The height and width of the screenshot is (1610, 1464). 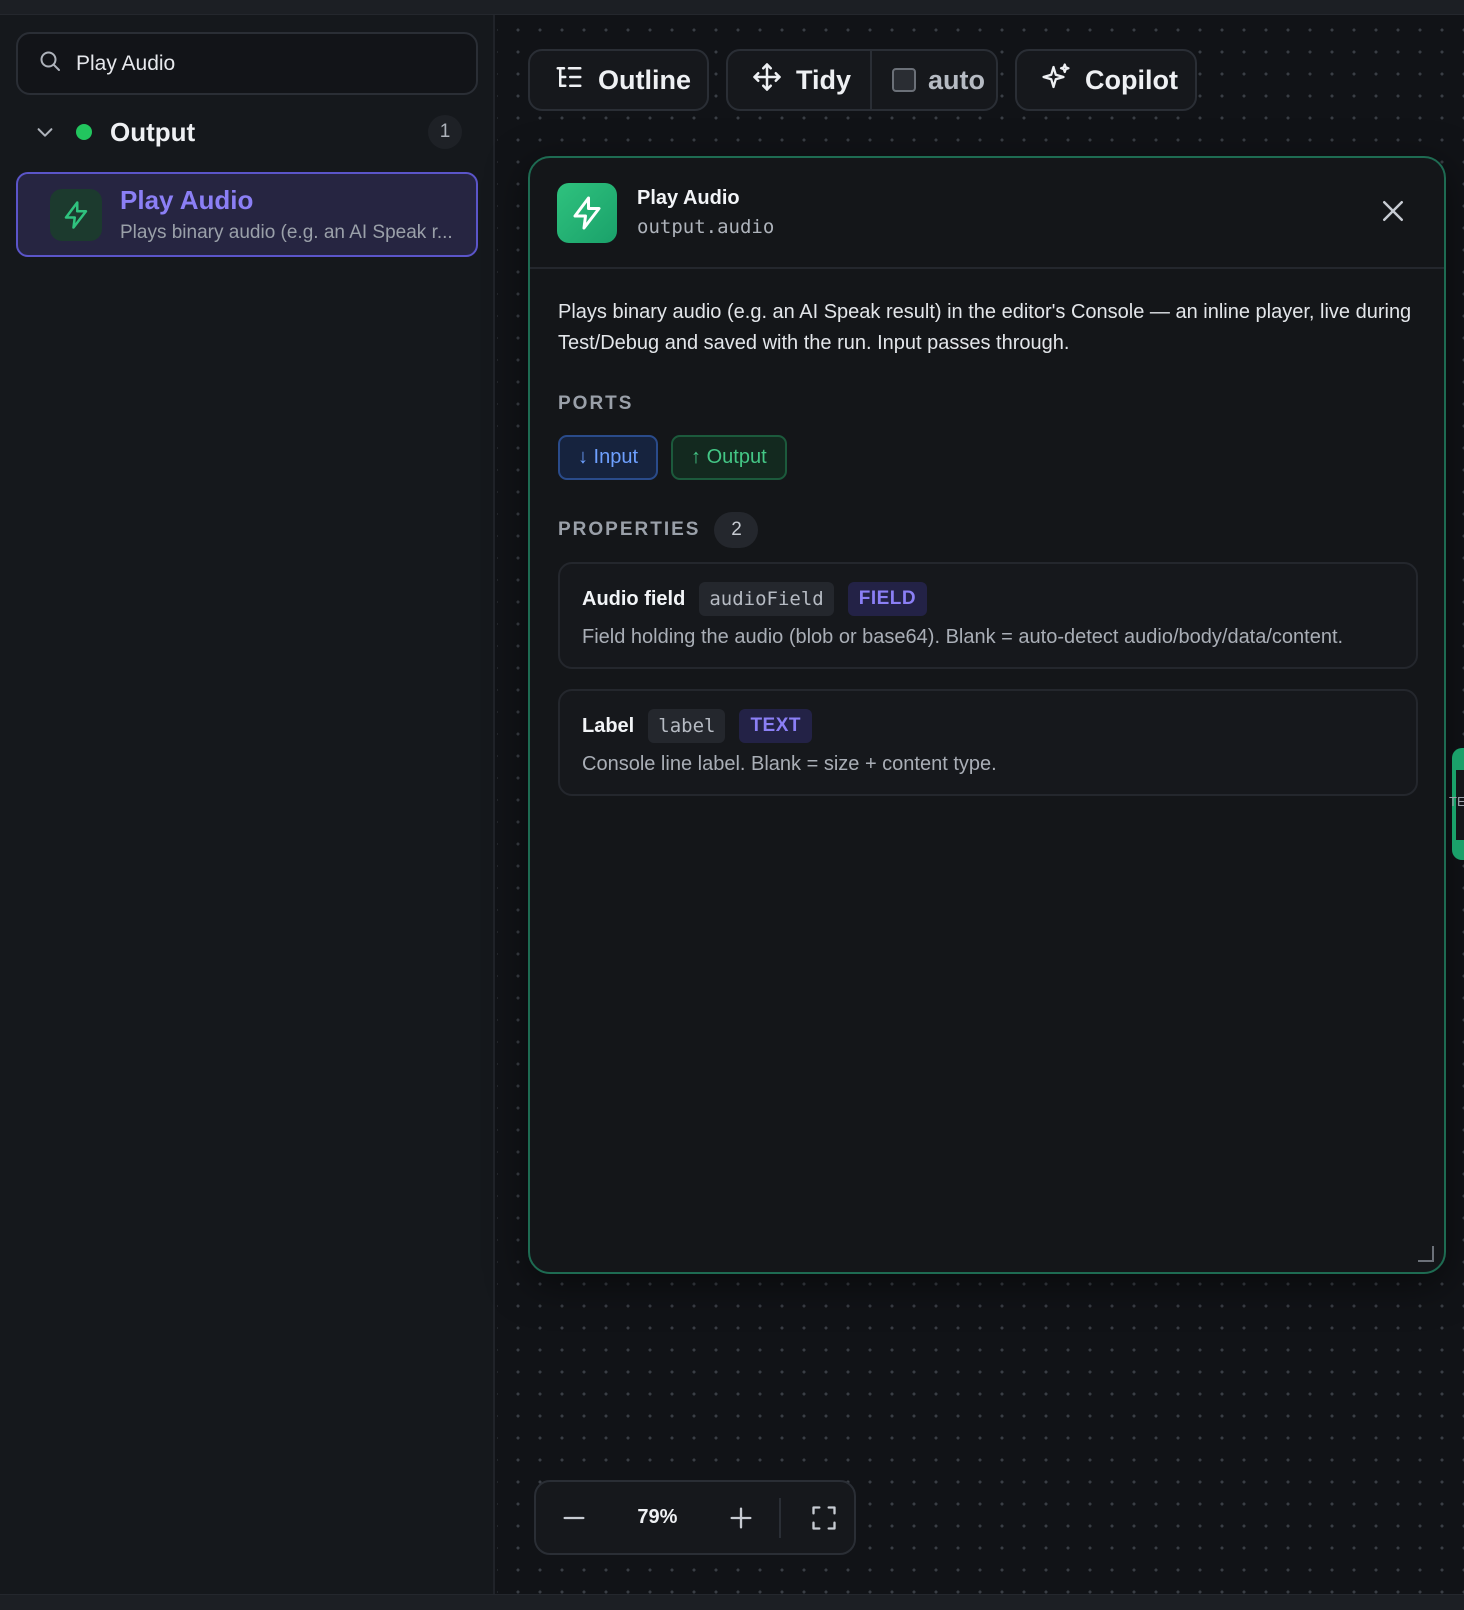 What do you see at coordinates (644, 79) in the screenshot?
I see `outline-label: Outline` at bounding box center [644, 79].